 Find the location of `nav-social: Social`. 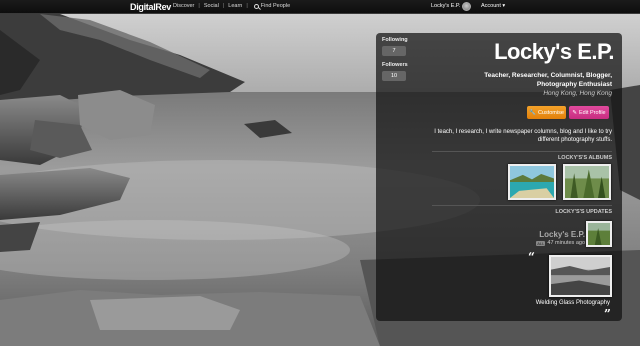

nav-social: Social is located at coordinates (211, 6).